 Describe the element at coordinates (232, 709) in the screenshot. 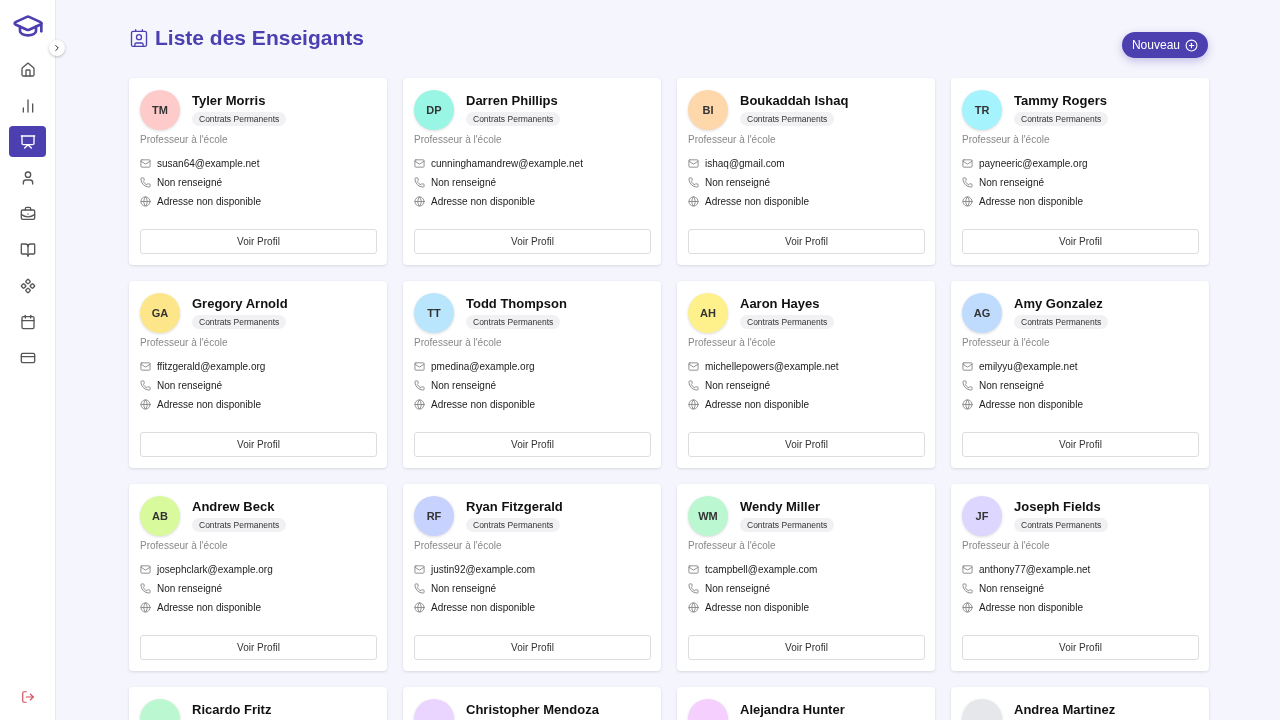

I see `teacher-name: Ricardo Fritz` at that location.